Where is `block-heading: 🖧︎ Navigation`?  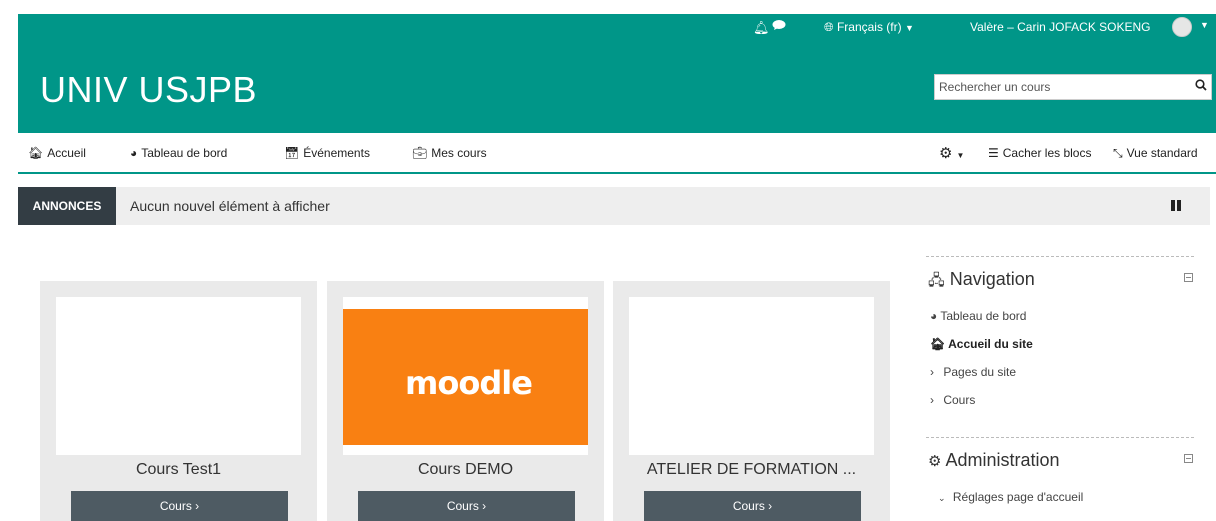
block-heading: 🖧︎ Navigation is located at coordinates (981, 282).